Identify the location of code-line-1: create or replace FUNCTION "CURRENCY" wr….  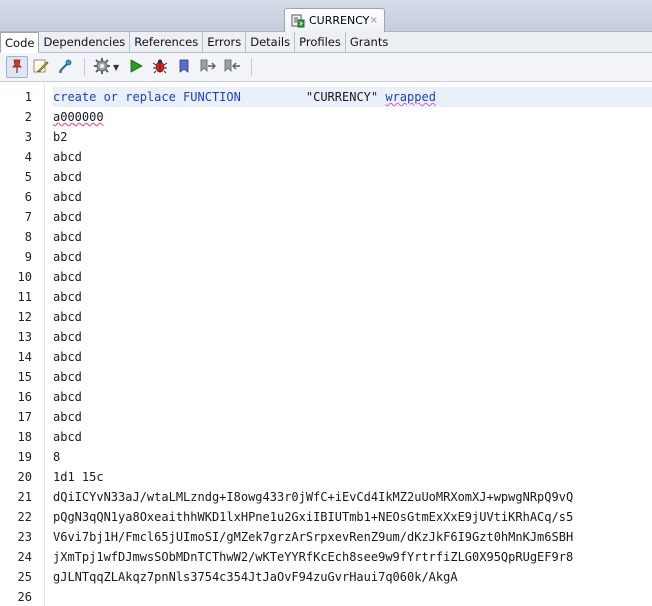
(352, 97).